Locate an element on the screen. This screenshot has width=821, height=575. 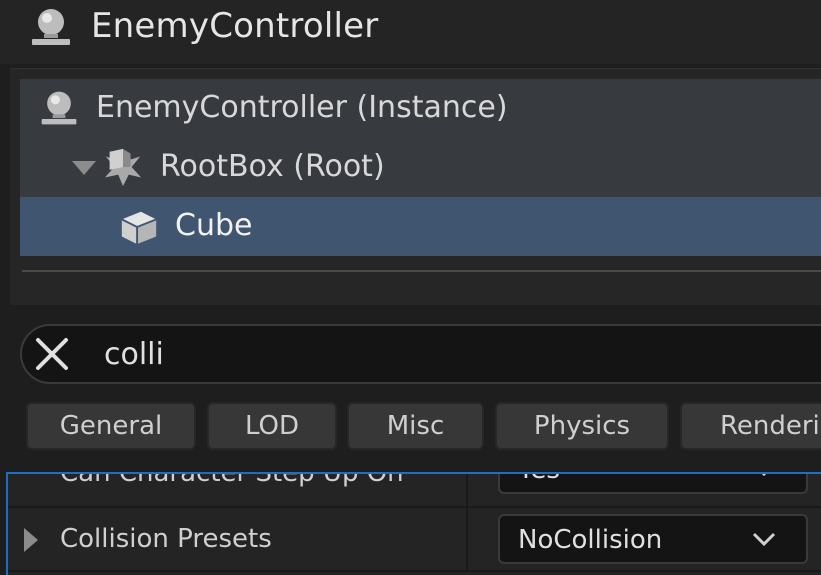
root-component-icon is located at coordinates (123, 167).